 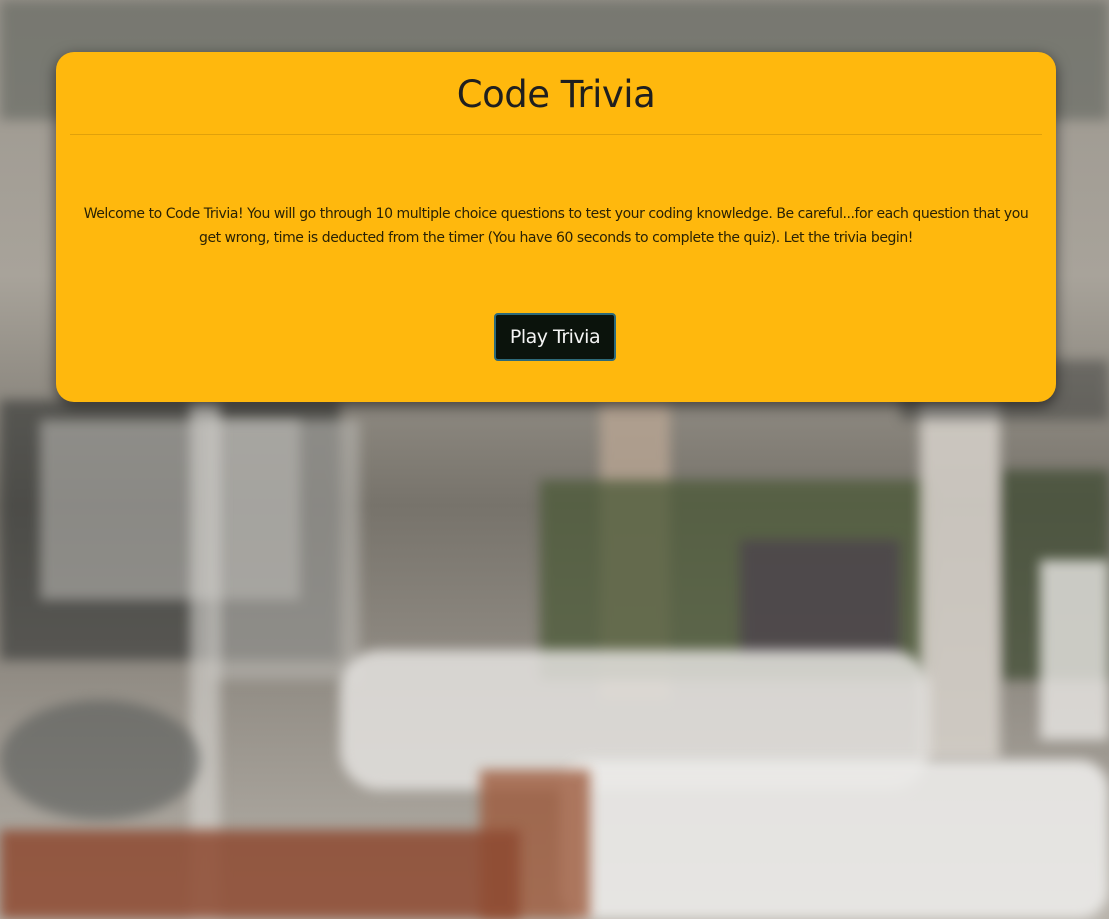 What do you see at coordinates (556, 94) in the screenshot?
I see `page-title: Code Trivia` at bounding box center [556, 94].